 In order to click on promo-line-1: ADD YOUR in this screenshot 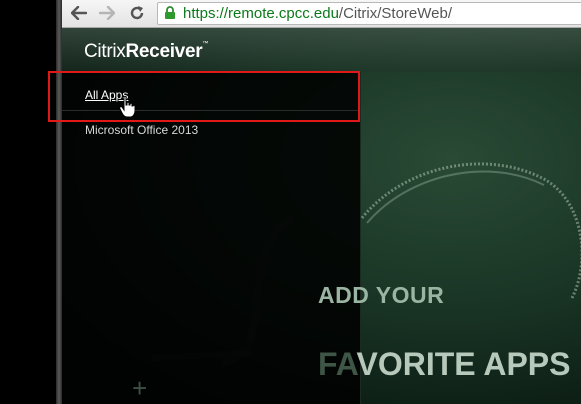, I will do `click(381, 295)`.